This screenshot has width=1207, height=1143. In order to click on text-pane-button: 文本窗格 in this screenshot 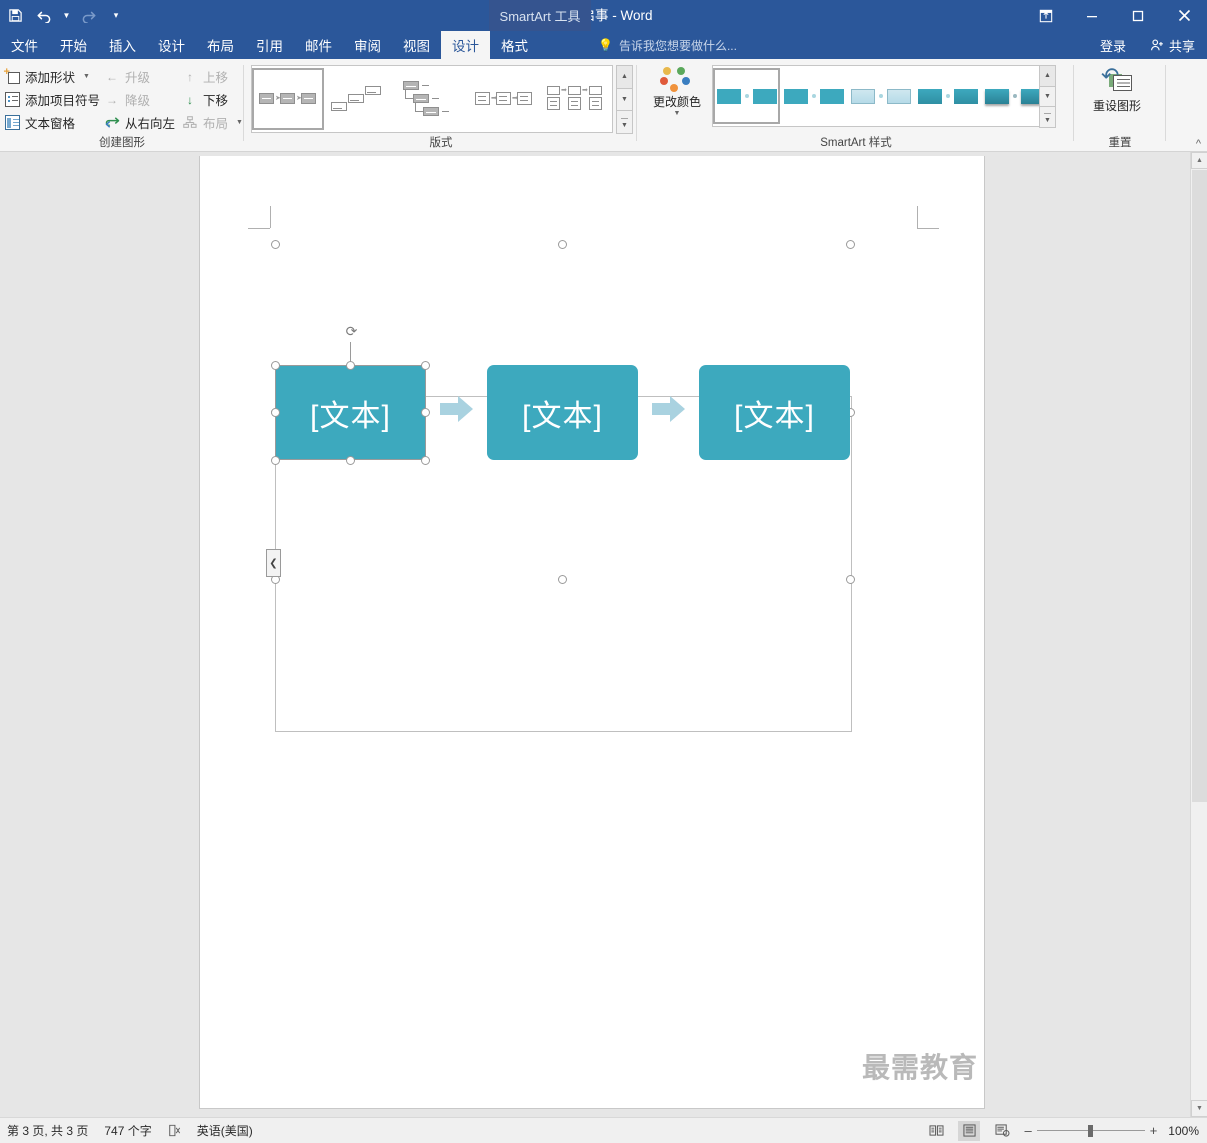, I will do `click(52, 122)`.